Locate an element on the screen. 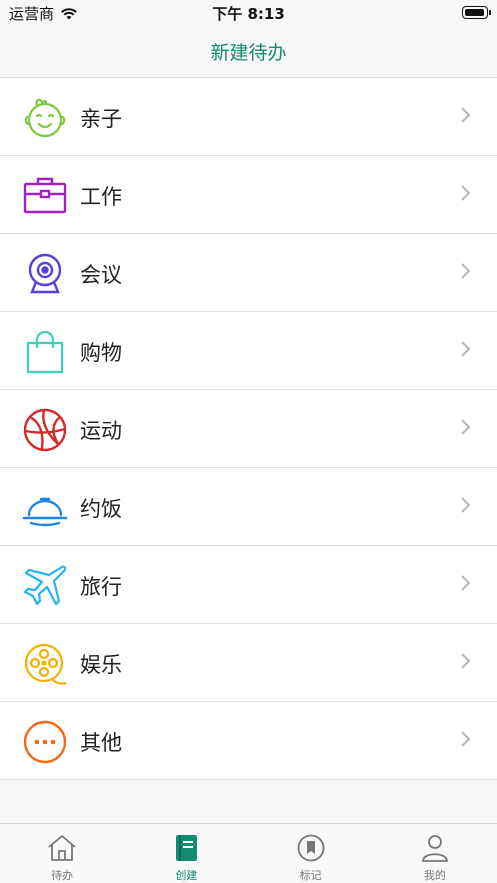 The image size is (497, 883). tab-todo: 待办 is located at coordinates (62, 853).